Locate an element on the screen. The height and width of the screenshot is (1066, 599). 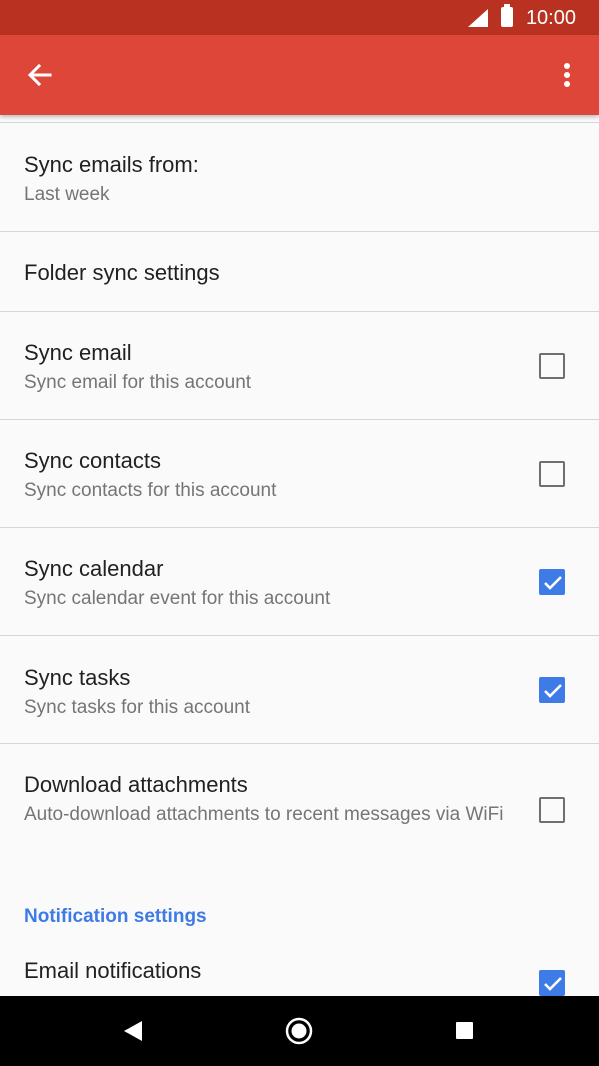
system-nav-bar is located at coordinates (299, 1031).